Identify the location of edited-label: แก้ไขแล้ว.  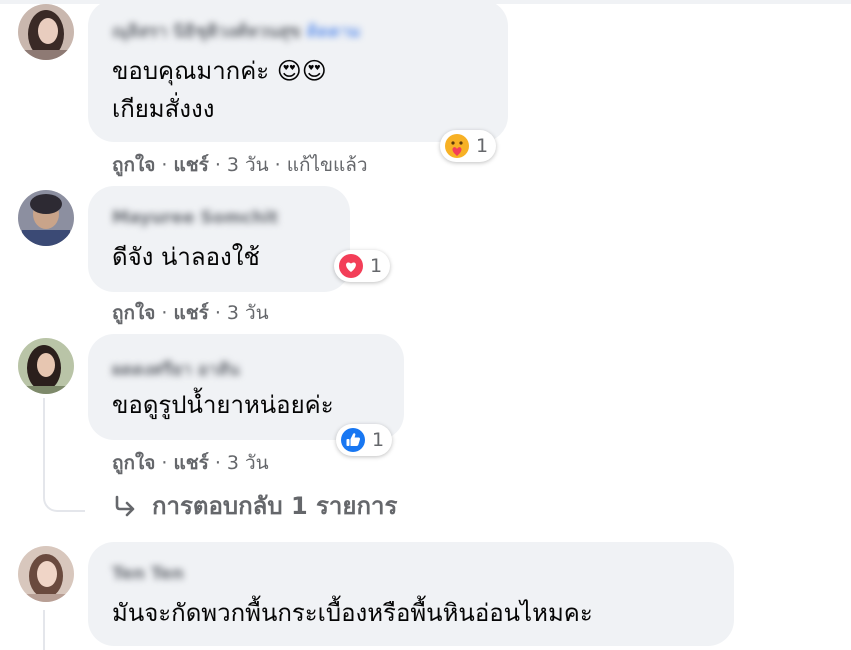
(327, 165).